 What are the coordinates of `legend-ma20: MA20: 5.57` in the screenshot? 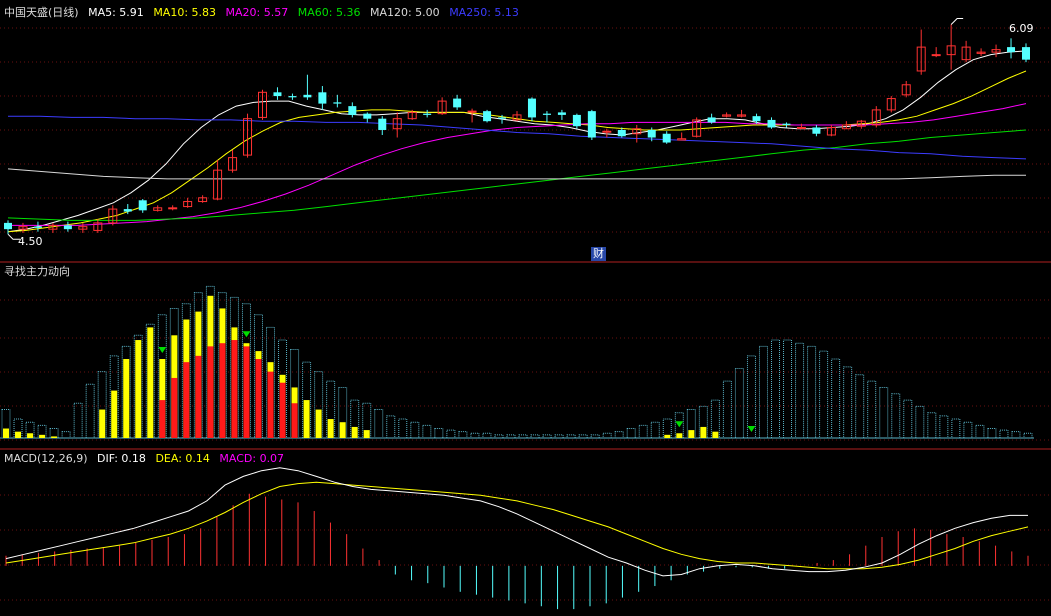 It's located at (257, 12).